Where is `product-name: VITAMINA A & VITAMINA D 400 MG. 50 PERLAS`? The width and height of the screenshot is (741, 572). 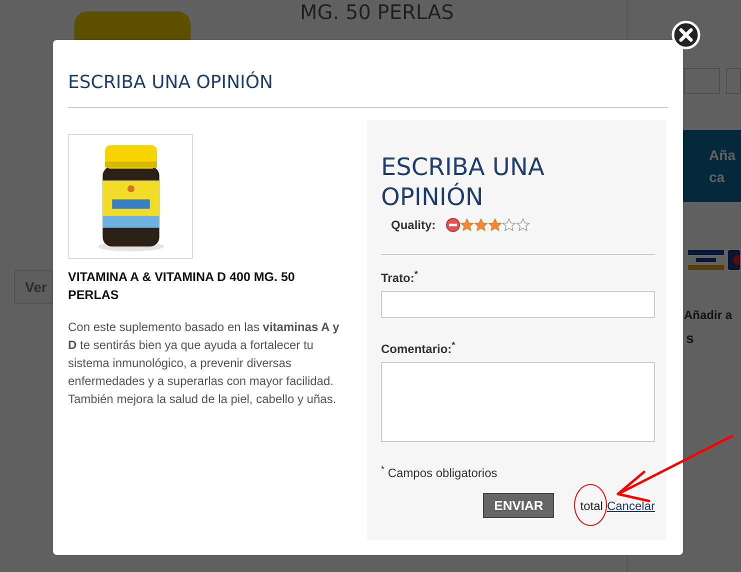 product-name: VITAMINA A & VITAMINA D 400 MG. 50 PERLAS is located at coordinates (182, 286).